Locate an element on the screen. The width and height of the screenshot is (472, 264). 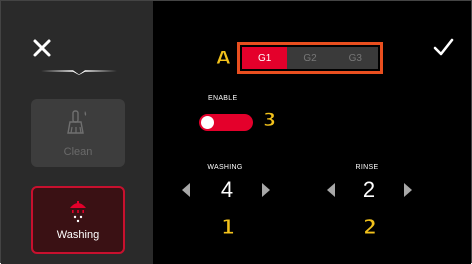
clean-mode-label: Clean is located at coordinates (78, 152).